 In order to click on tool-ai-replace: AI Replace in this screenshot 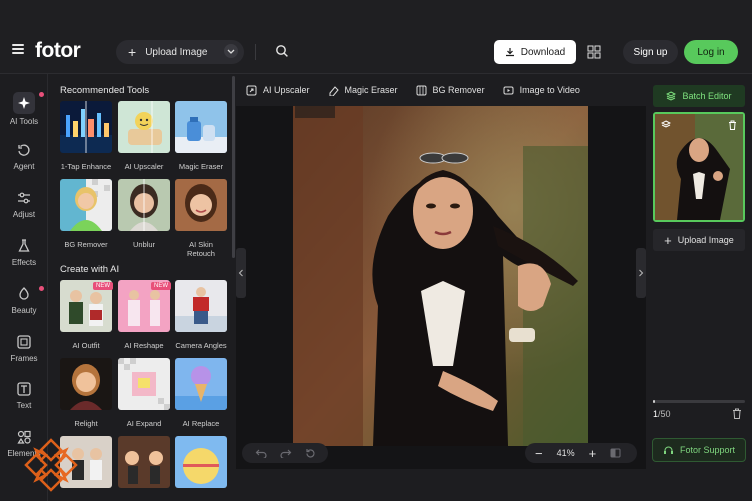, I will do `click(201, 393)`.